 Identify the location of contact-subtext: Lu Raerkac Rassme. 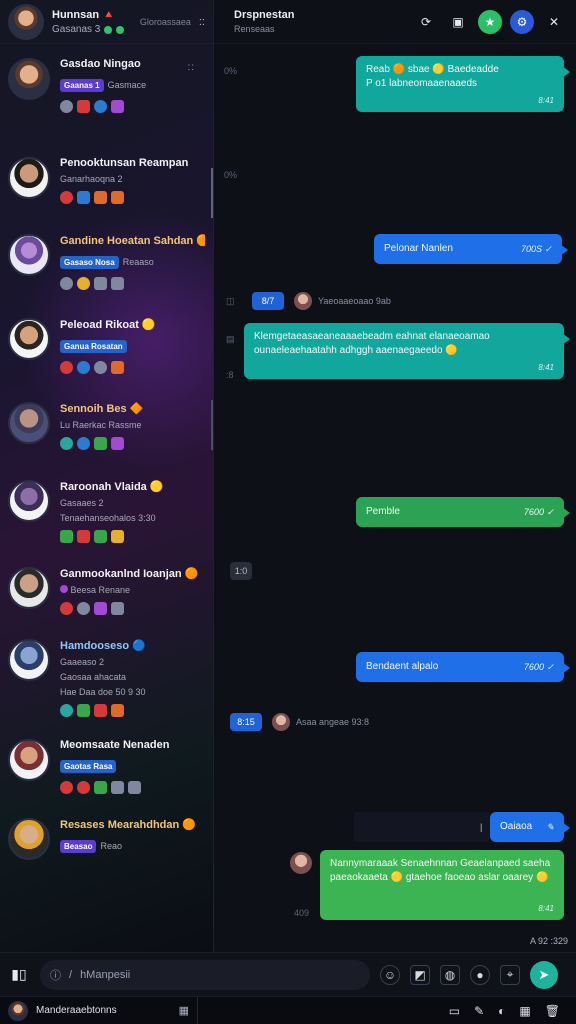
(101, 425).